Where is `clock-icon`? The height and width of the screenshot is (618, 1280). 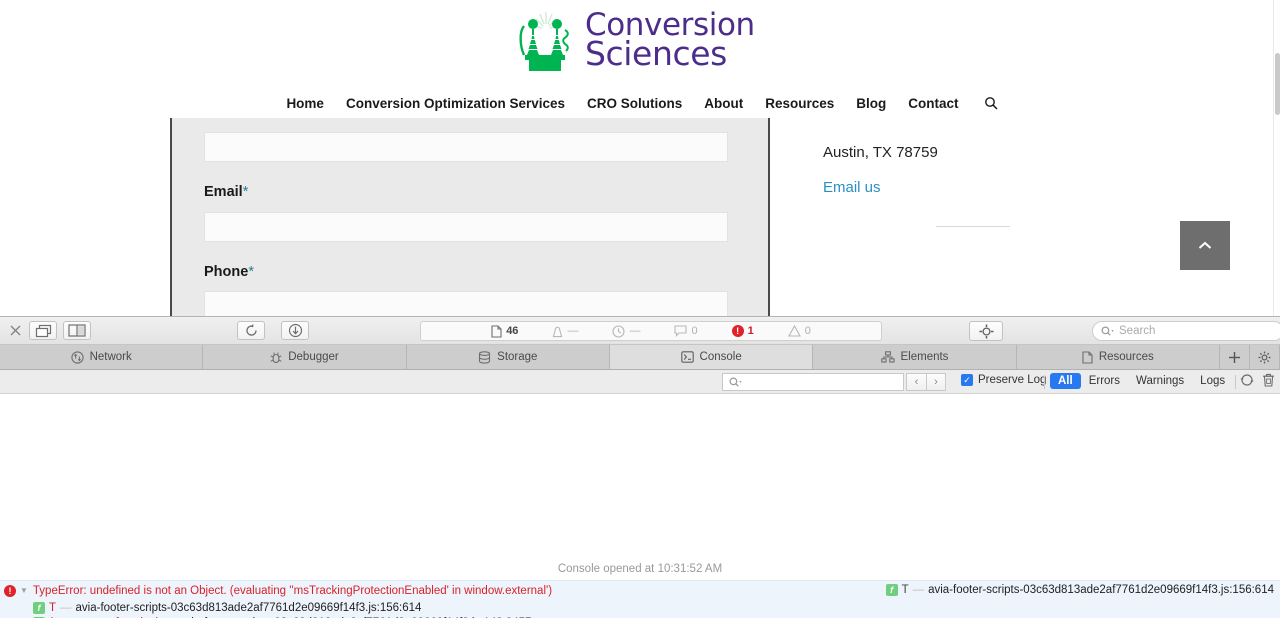
clock-icon is located at coordinates (618, 331).